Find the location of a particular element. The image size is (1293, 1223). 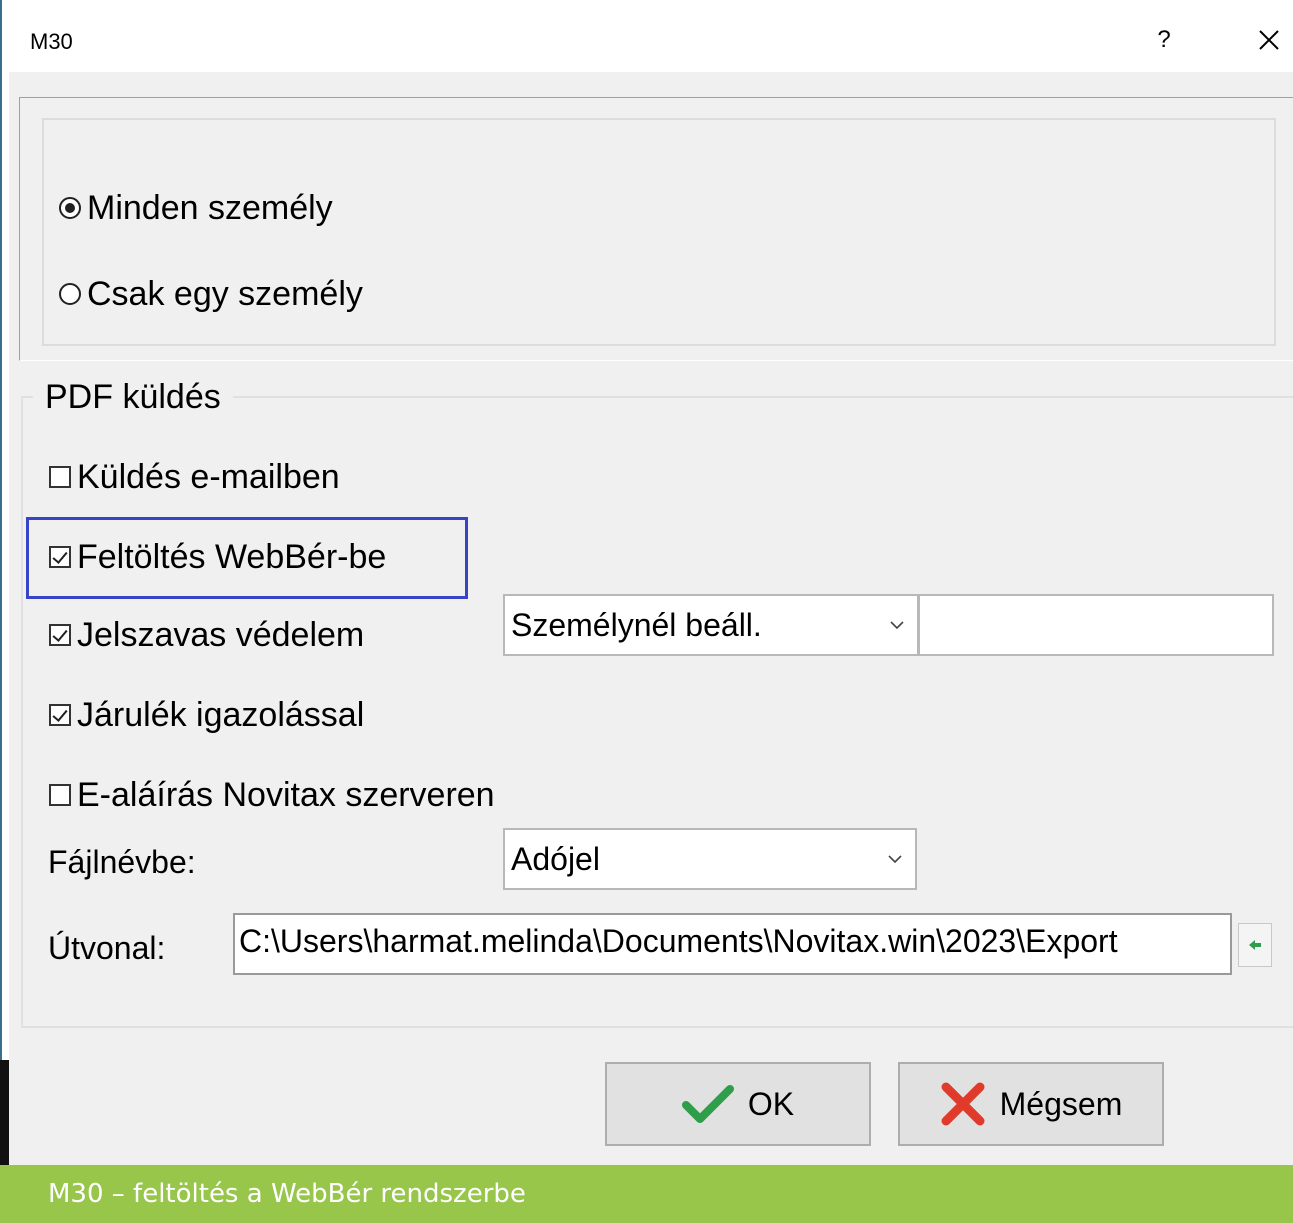

checkbox-upload-webber: Feltöltés WebBér-be is located at coordinates (217, 557).